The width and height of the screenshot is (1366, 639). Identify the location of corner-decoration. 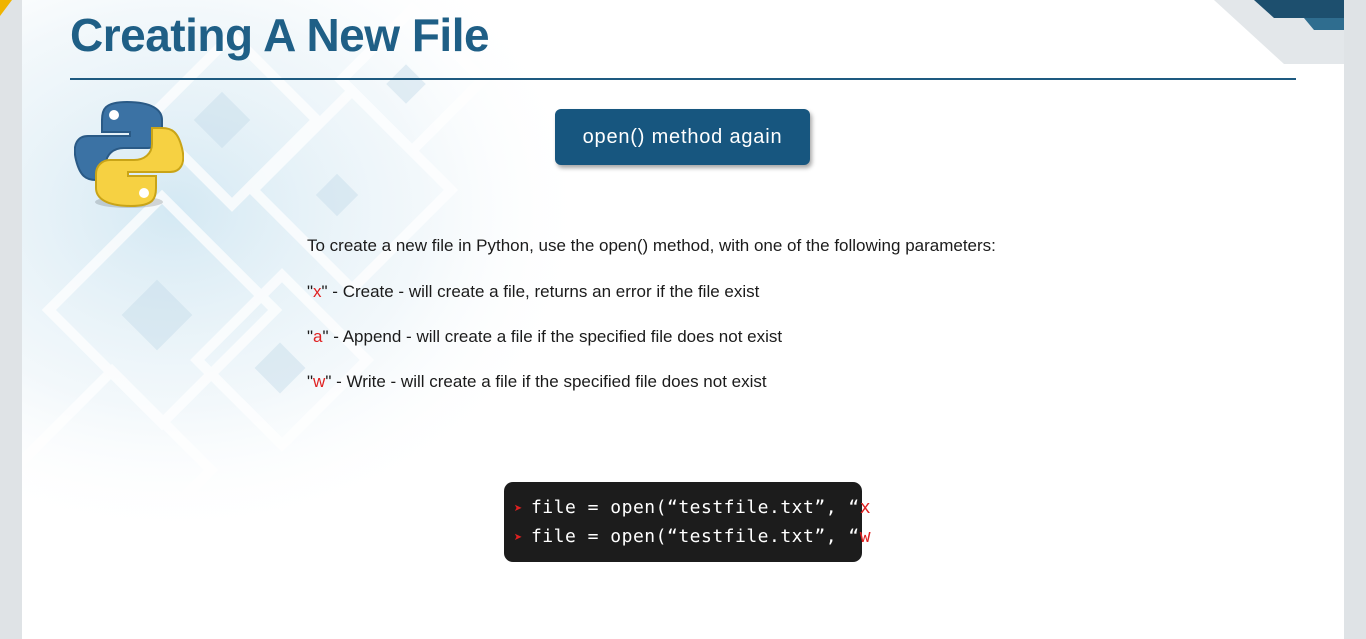
(1279, 32).